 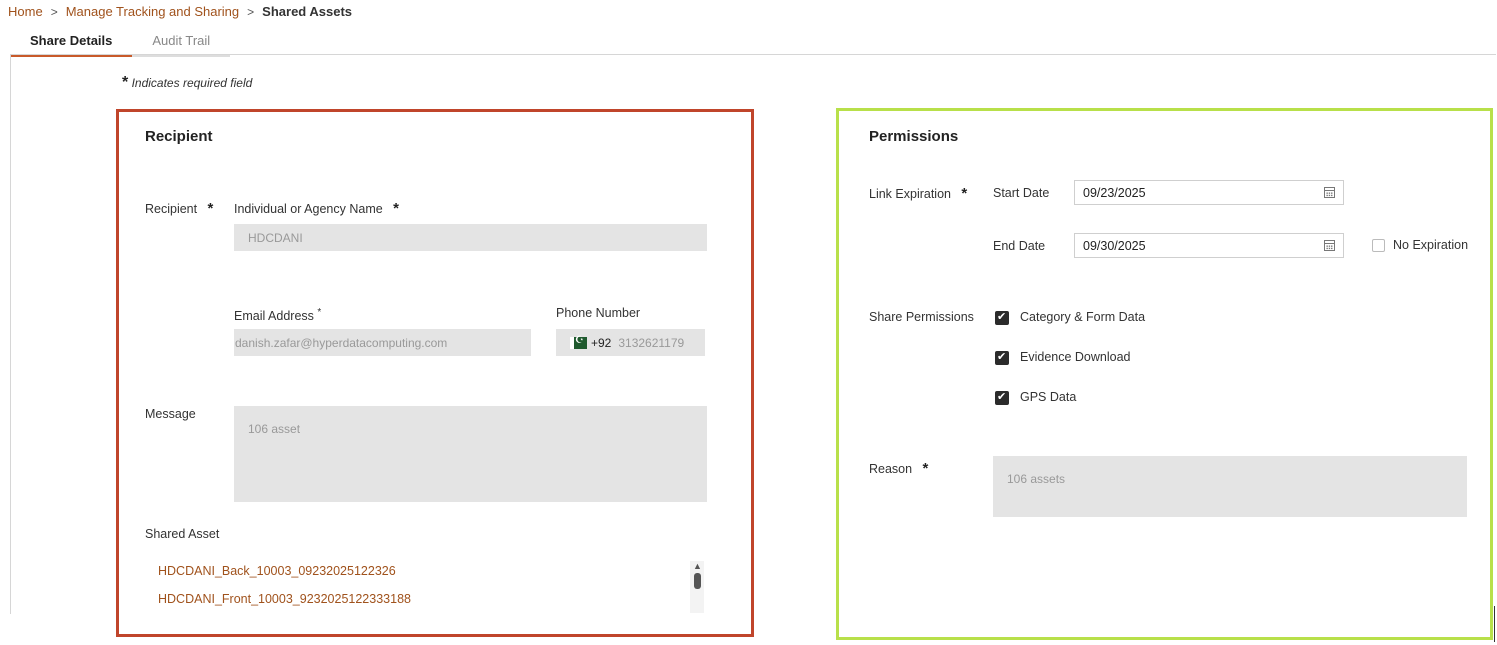 I want to click on shared-asset-scrollbar: ▲, so click(x=697, y=587).